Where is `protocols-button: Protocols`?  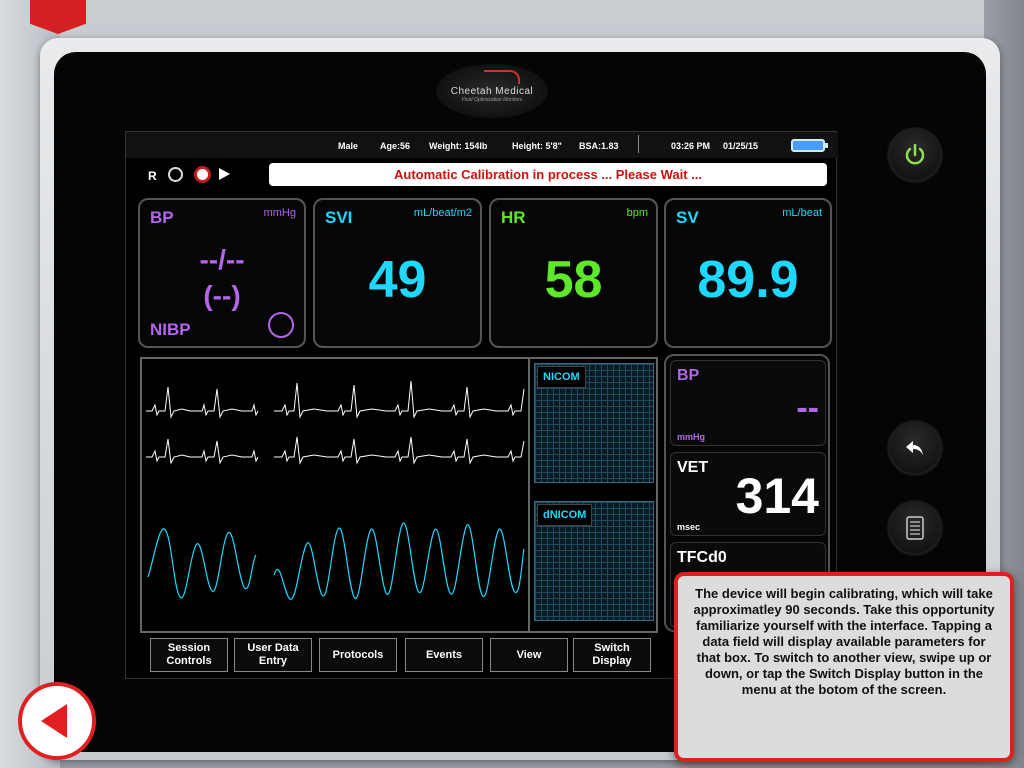
protocols-button: Protocols is located at coordinates (358, 655).